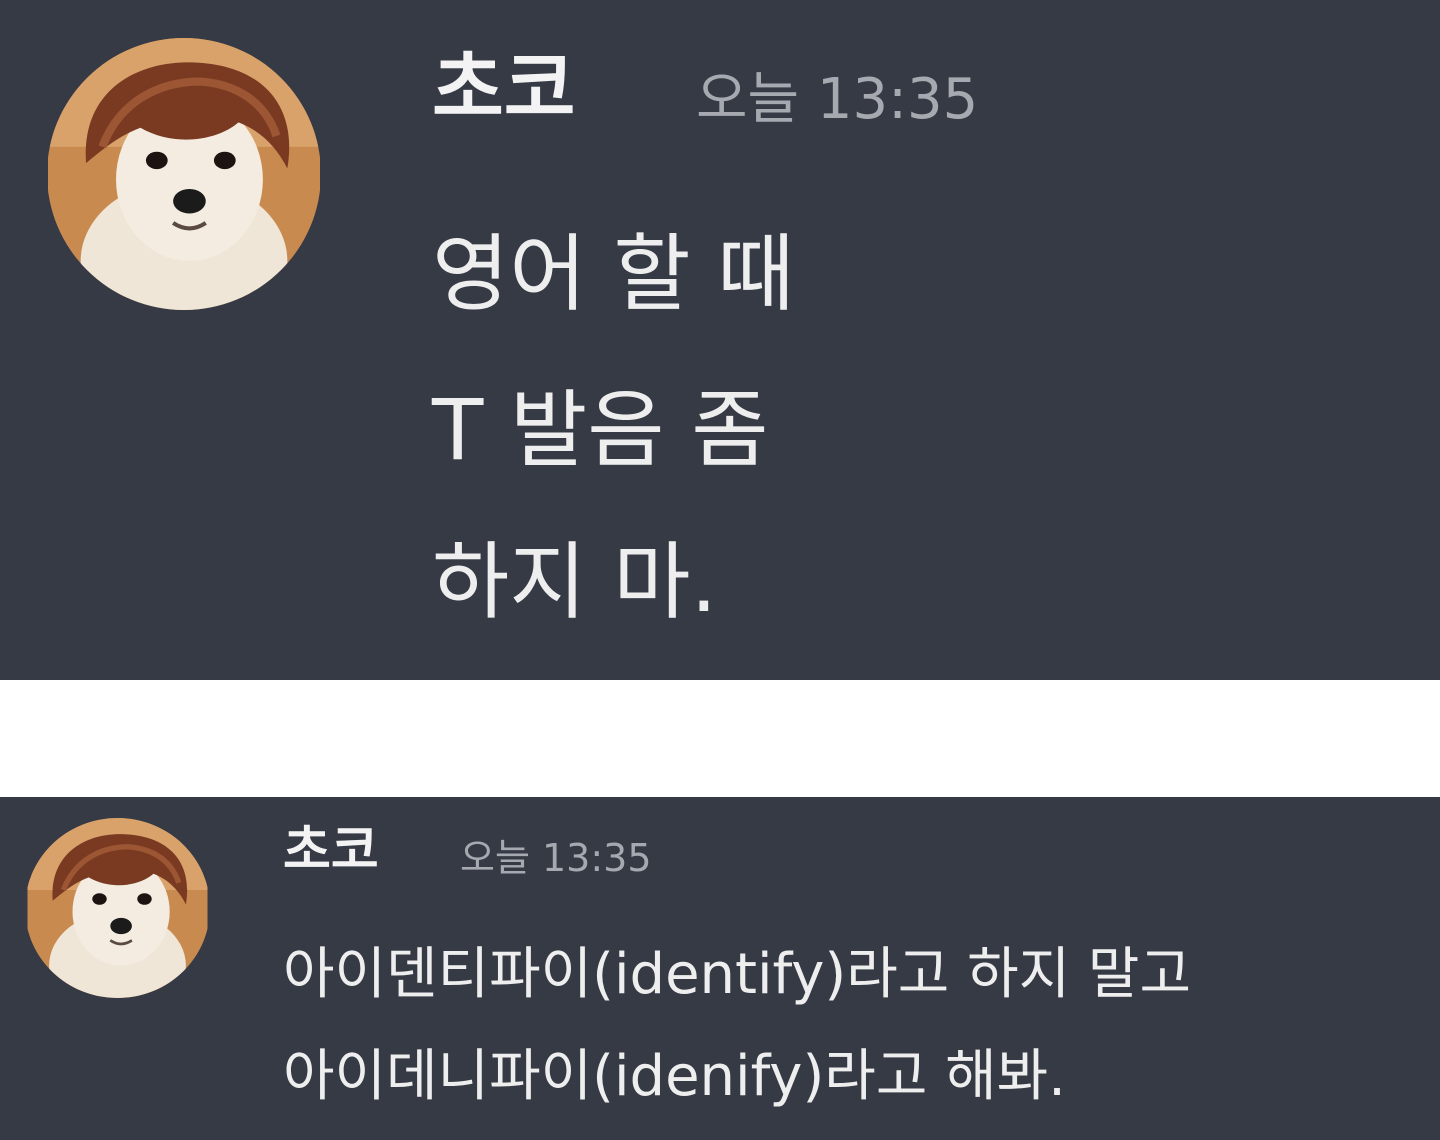  Describe the element at coordinates (600, 430) in the screenshot. I see `message-text-line: T 발음 좀` at that location.